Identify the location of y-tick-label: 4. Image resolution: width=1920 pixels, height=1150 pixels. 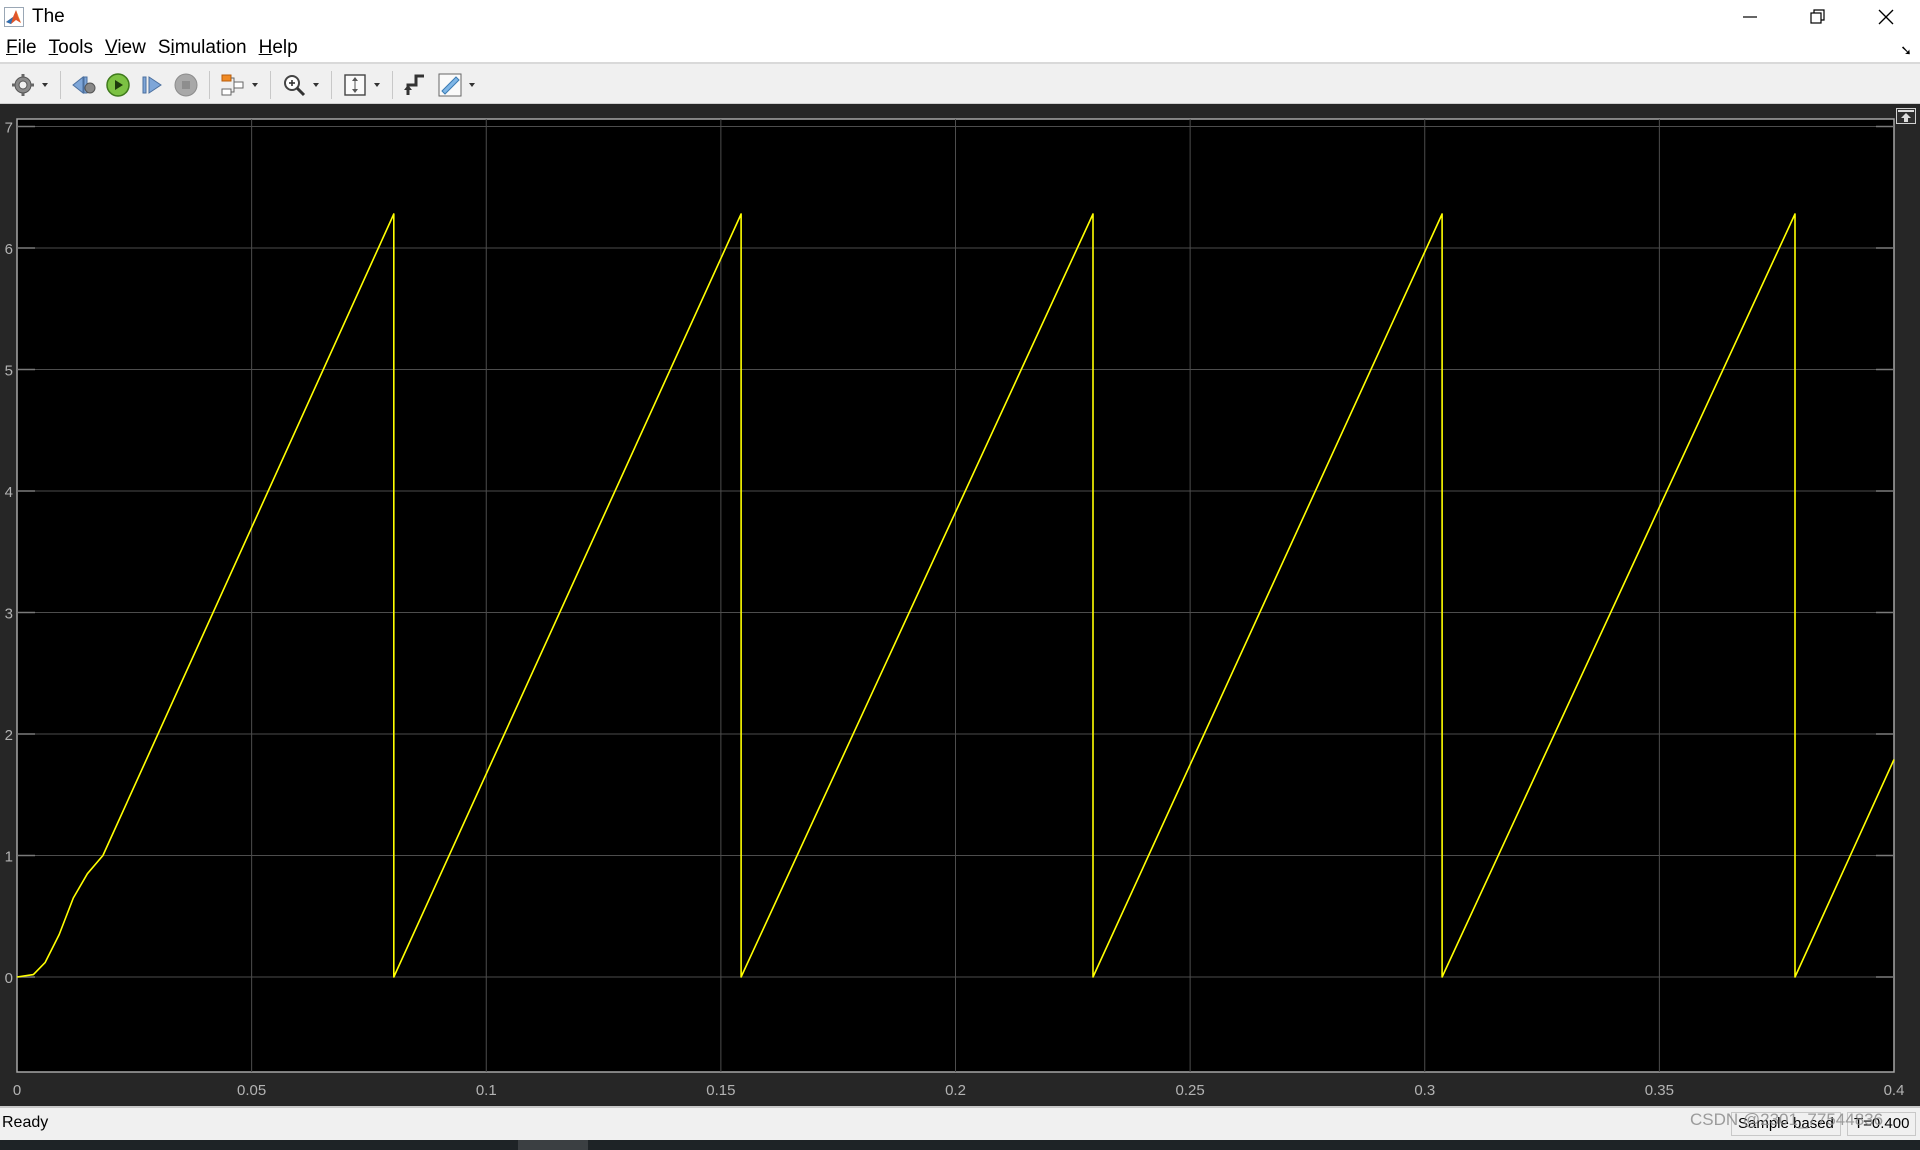
(9, 492).